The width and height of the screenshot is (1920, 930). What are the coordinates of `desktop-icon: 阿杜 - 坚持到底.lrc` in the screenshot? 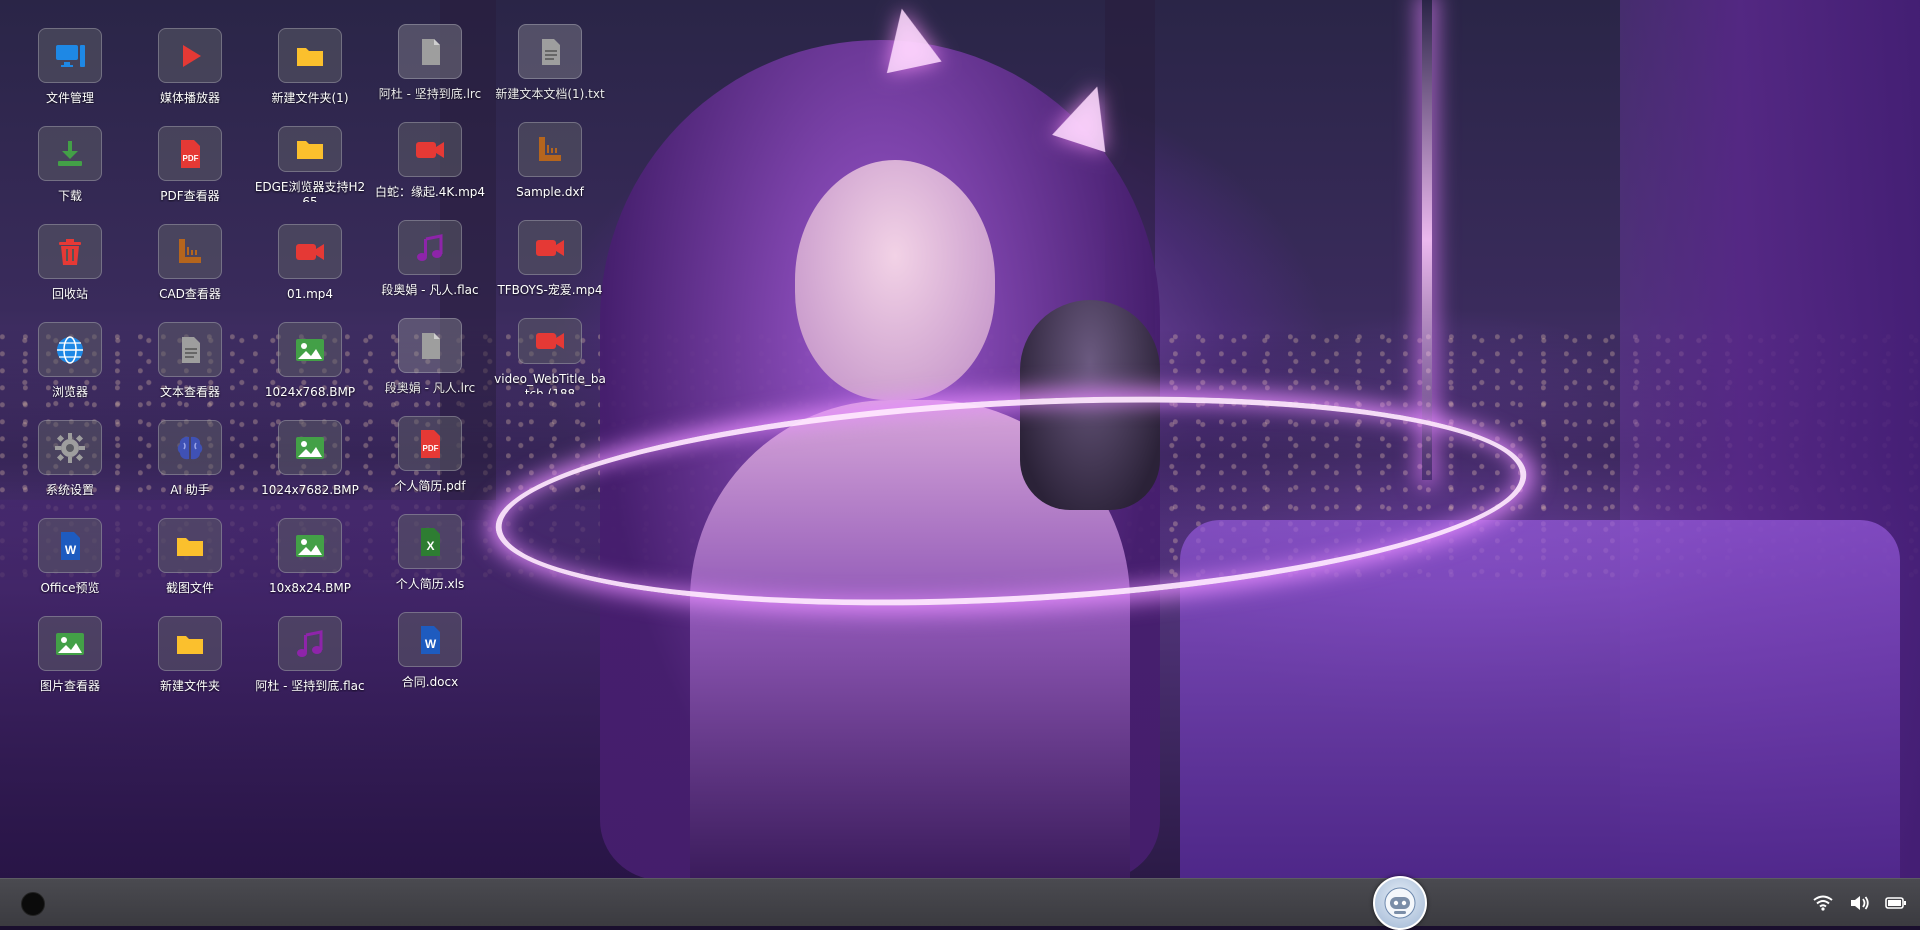 It's located at (430, 50).